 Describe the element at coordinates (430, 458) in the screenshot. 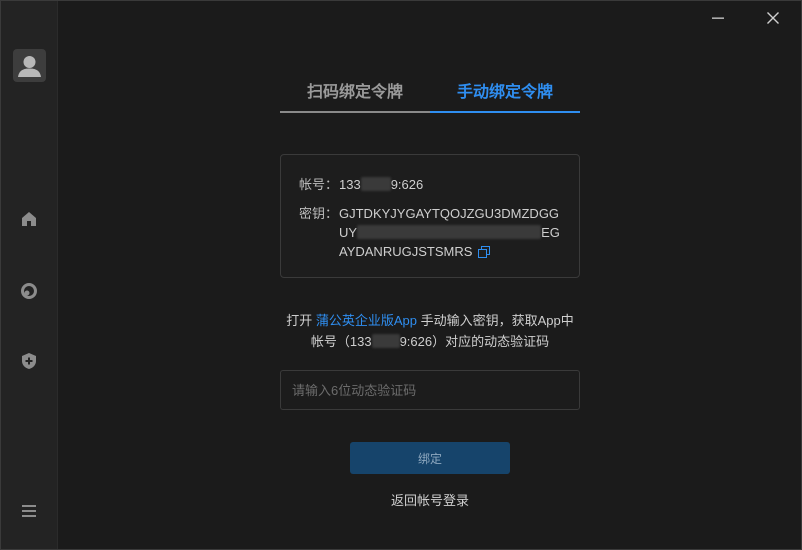

I see `bind-button: 绑定` at that location.